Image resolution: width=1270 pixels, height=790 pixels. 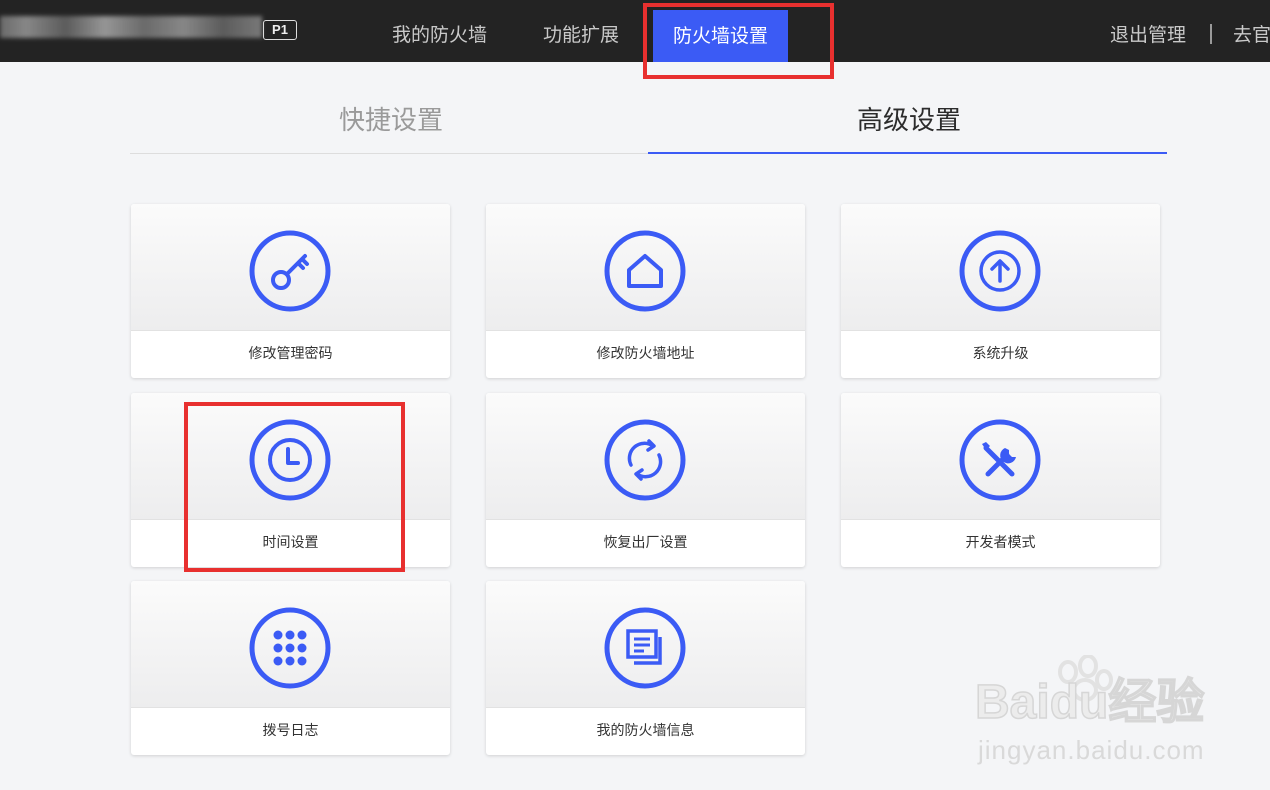 What do you see at coordinates (738, 41) in the screenshot?
I see `highlight-box-nav` at bounding box center [738, 41].